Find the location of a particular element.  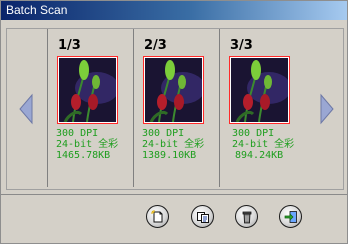

copy-icon is located at coordinates (203, 217).